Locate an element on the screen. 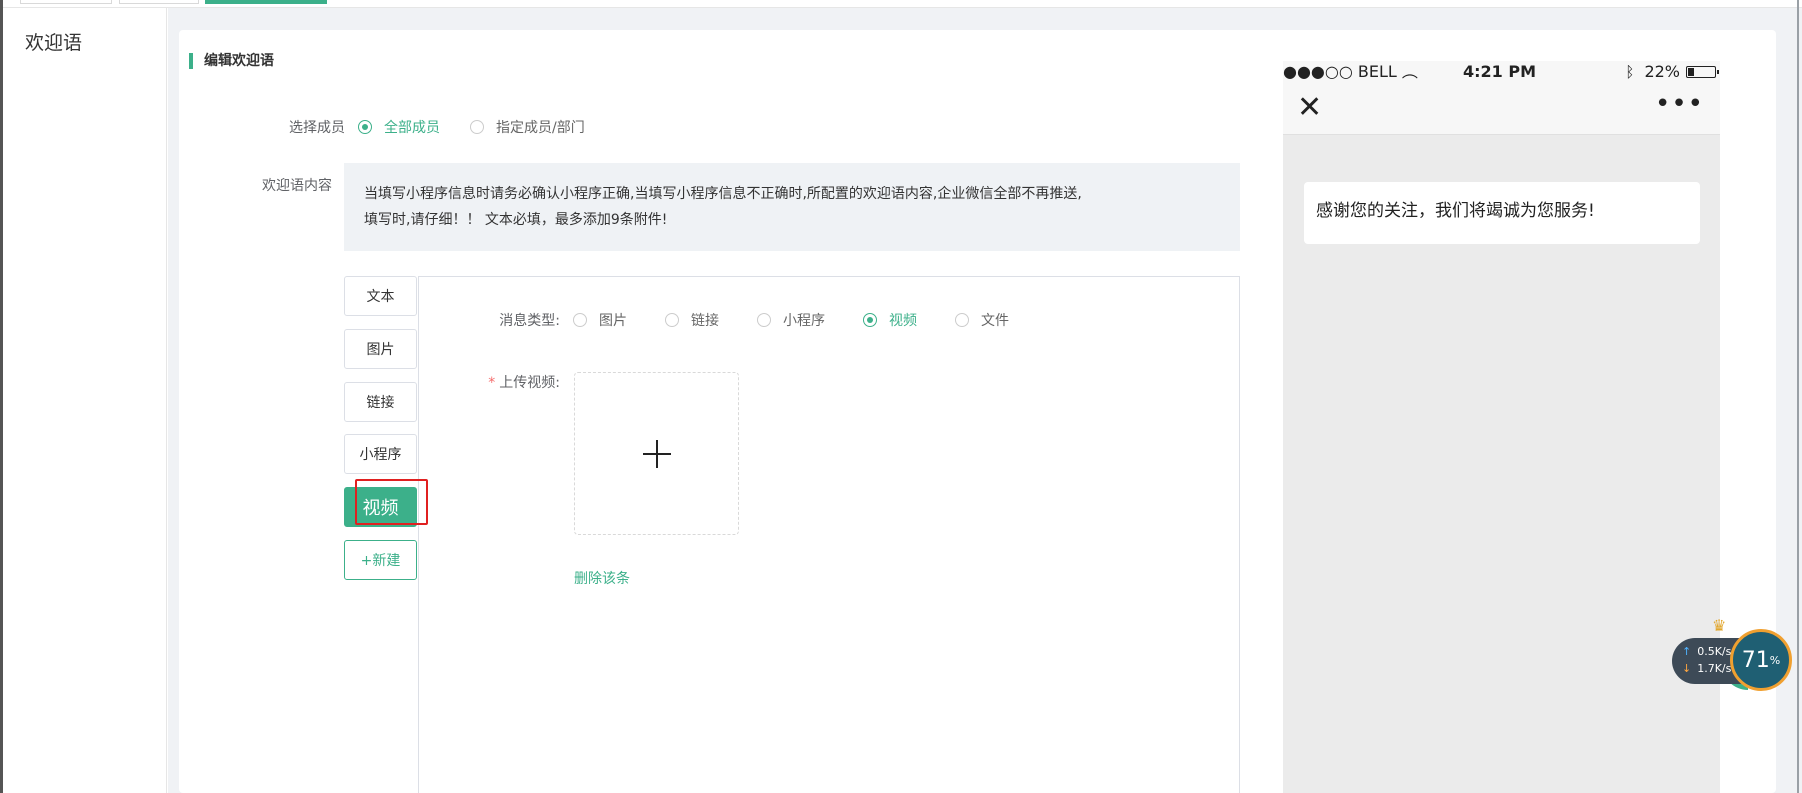 This screenshot has width=1802, height=793. tab-mini-program: 小程序 is located at coordinates (380, 454).